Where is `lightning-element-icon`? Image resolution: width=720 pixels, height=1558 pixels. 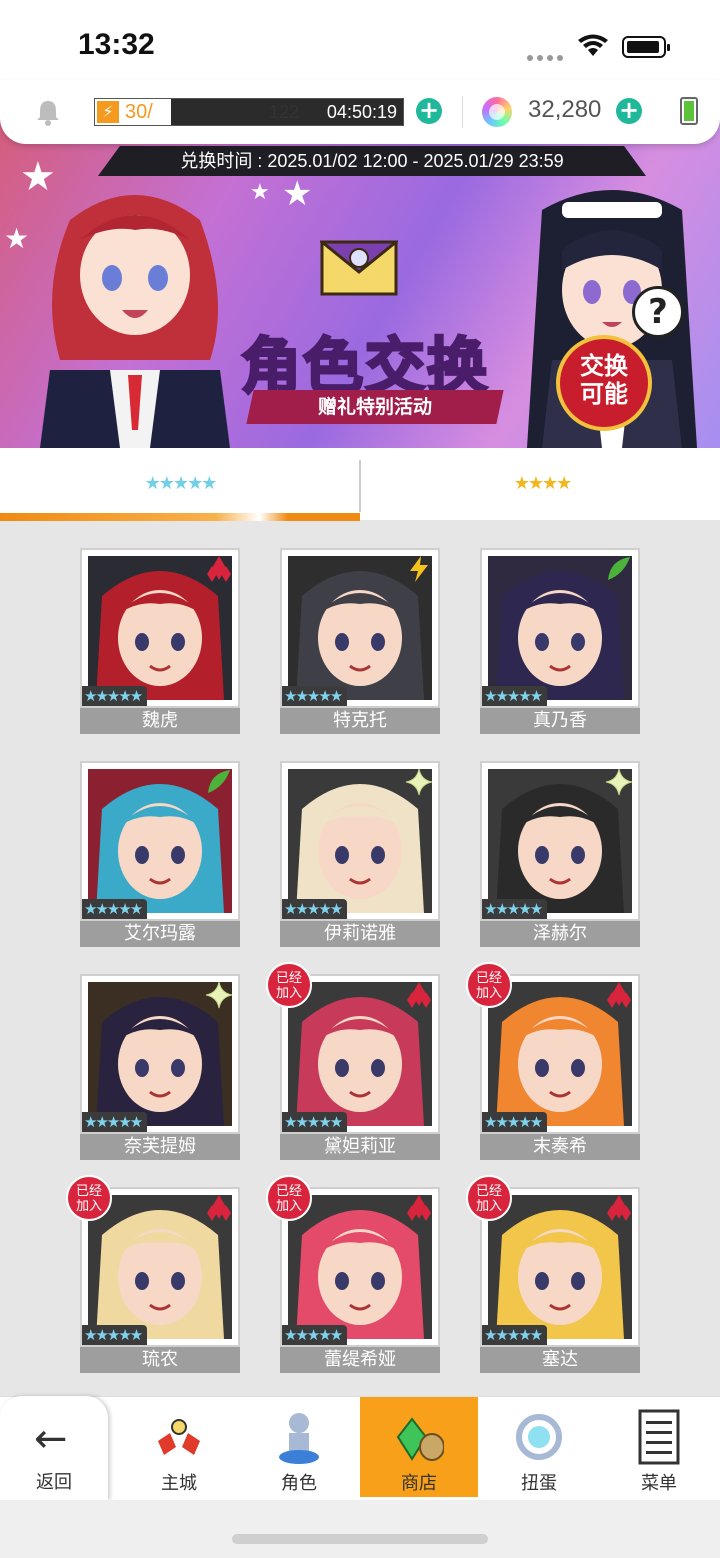 lightning-element-icon is located at coordinates (419, 569).